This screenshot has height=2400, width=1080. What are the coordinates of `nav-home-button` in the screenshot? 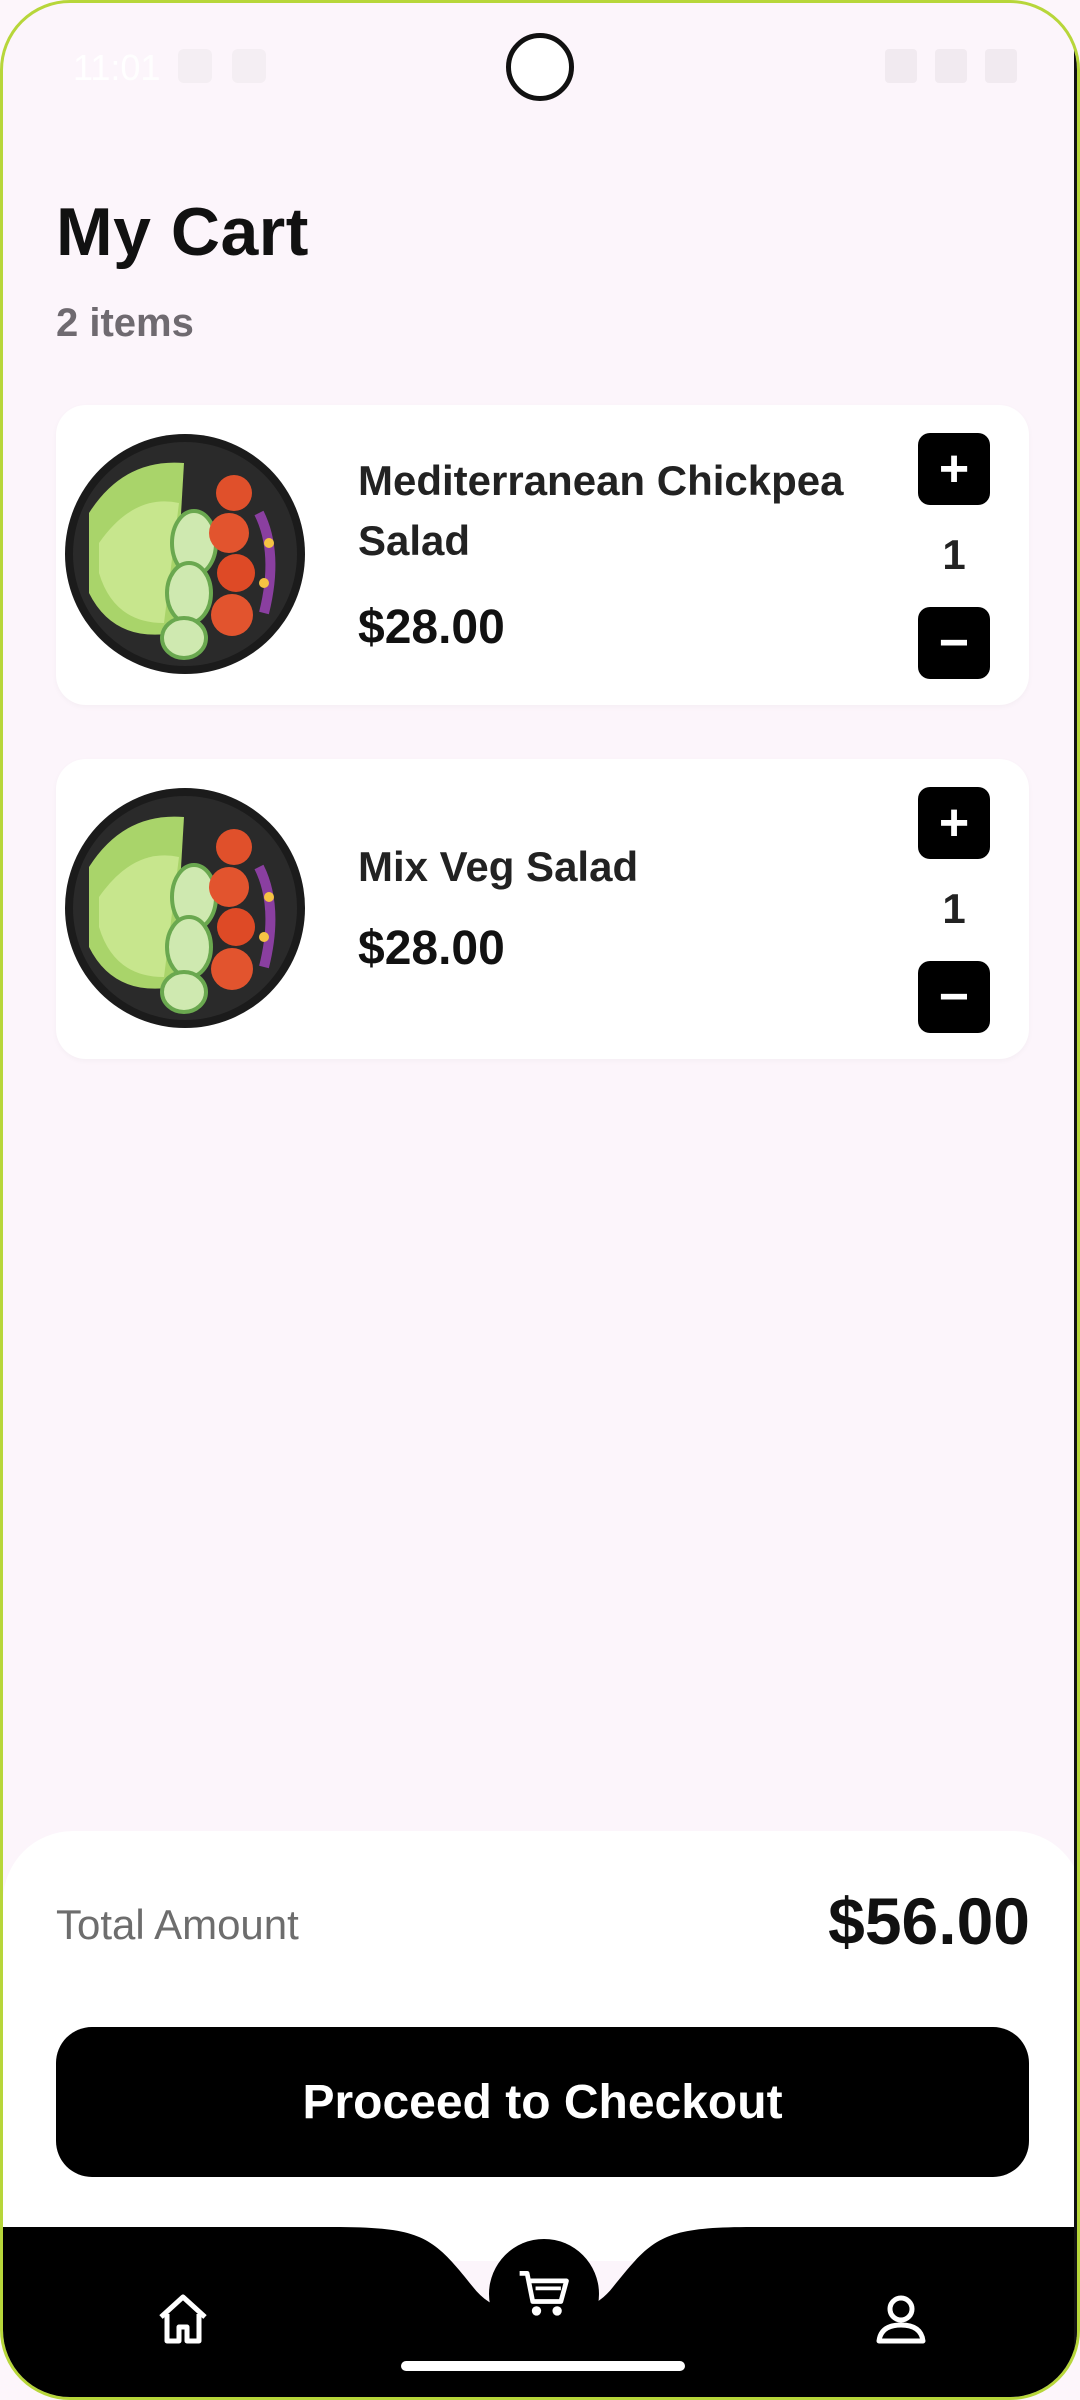 It's located at (183, 2319).